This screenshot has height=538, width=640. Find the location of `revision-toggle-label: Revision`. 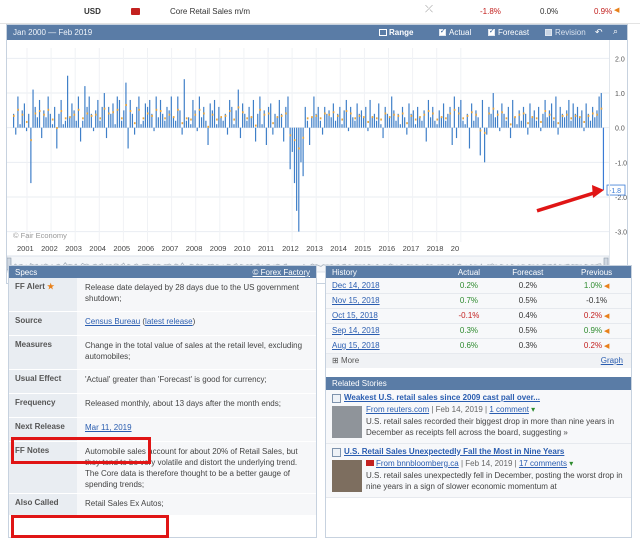

revision-toggle-label: Revision is located at coordinates (570, 32).